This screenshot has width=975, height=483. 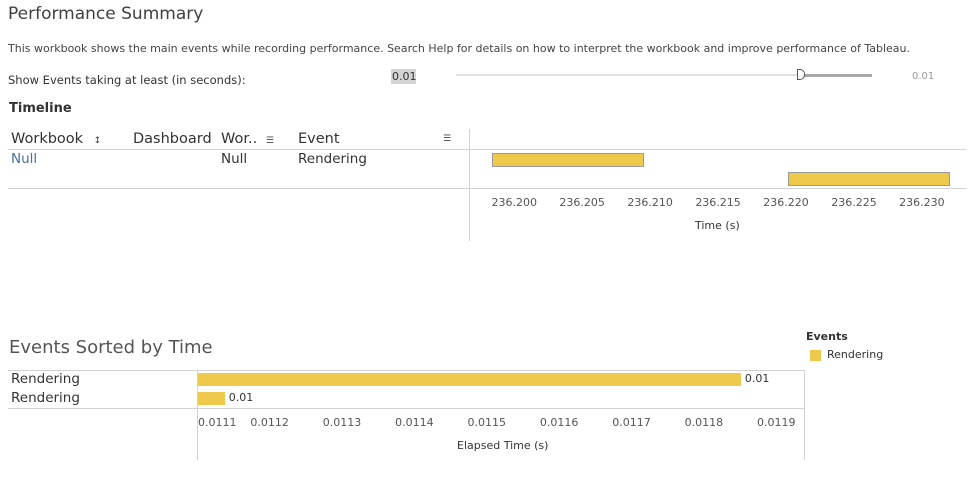 What do you see at coordinates (269, 422) in the screenshot?
I see `elapsed-x-tick-label: 0.0112` at bounding box center [269, 422].